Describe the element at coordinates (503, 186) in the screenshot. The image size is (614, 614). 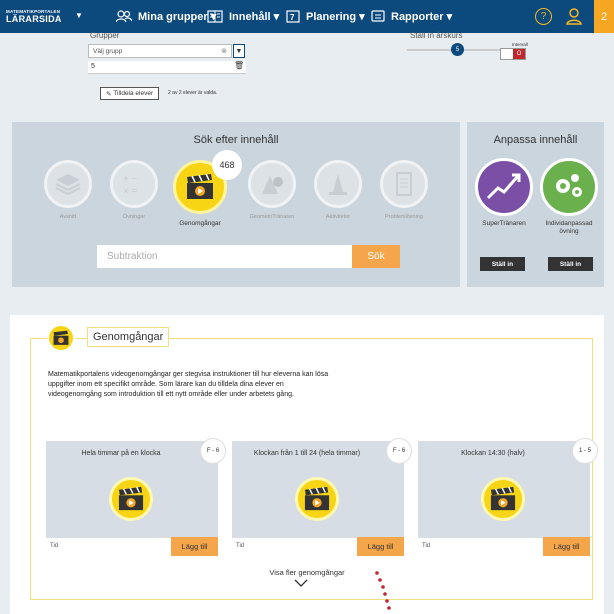
I see `trend-chart-icon` at that location.